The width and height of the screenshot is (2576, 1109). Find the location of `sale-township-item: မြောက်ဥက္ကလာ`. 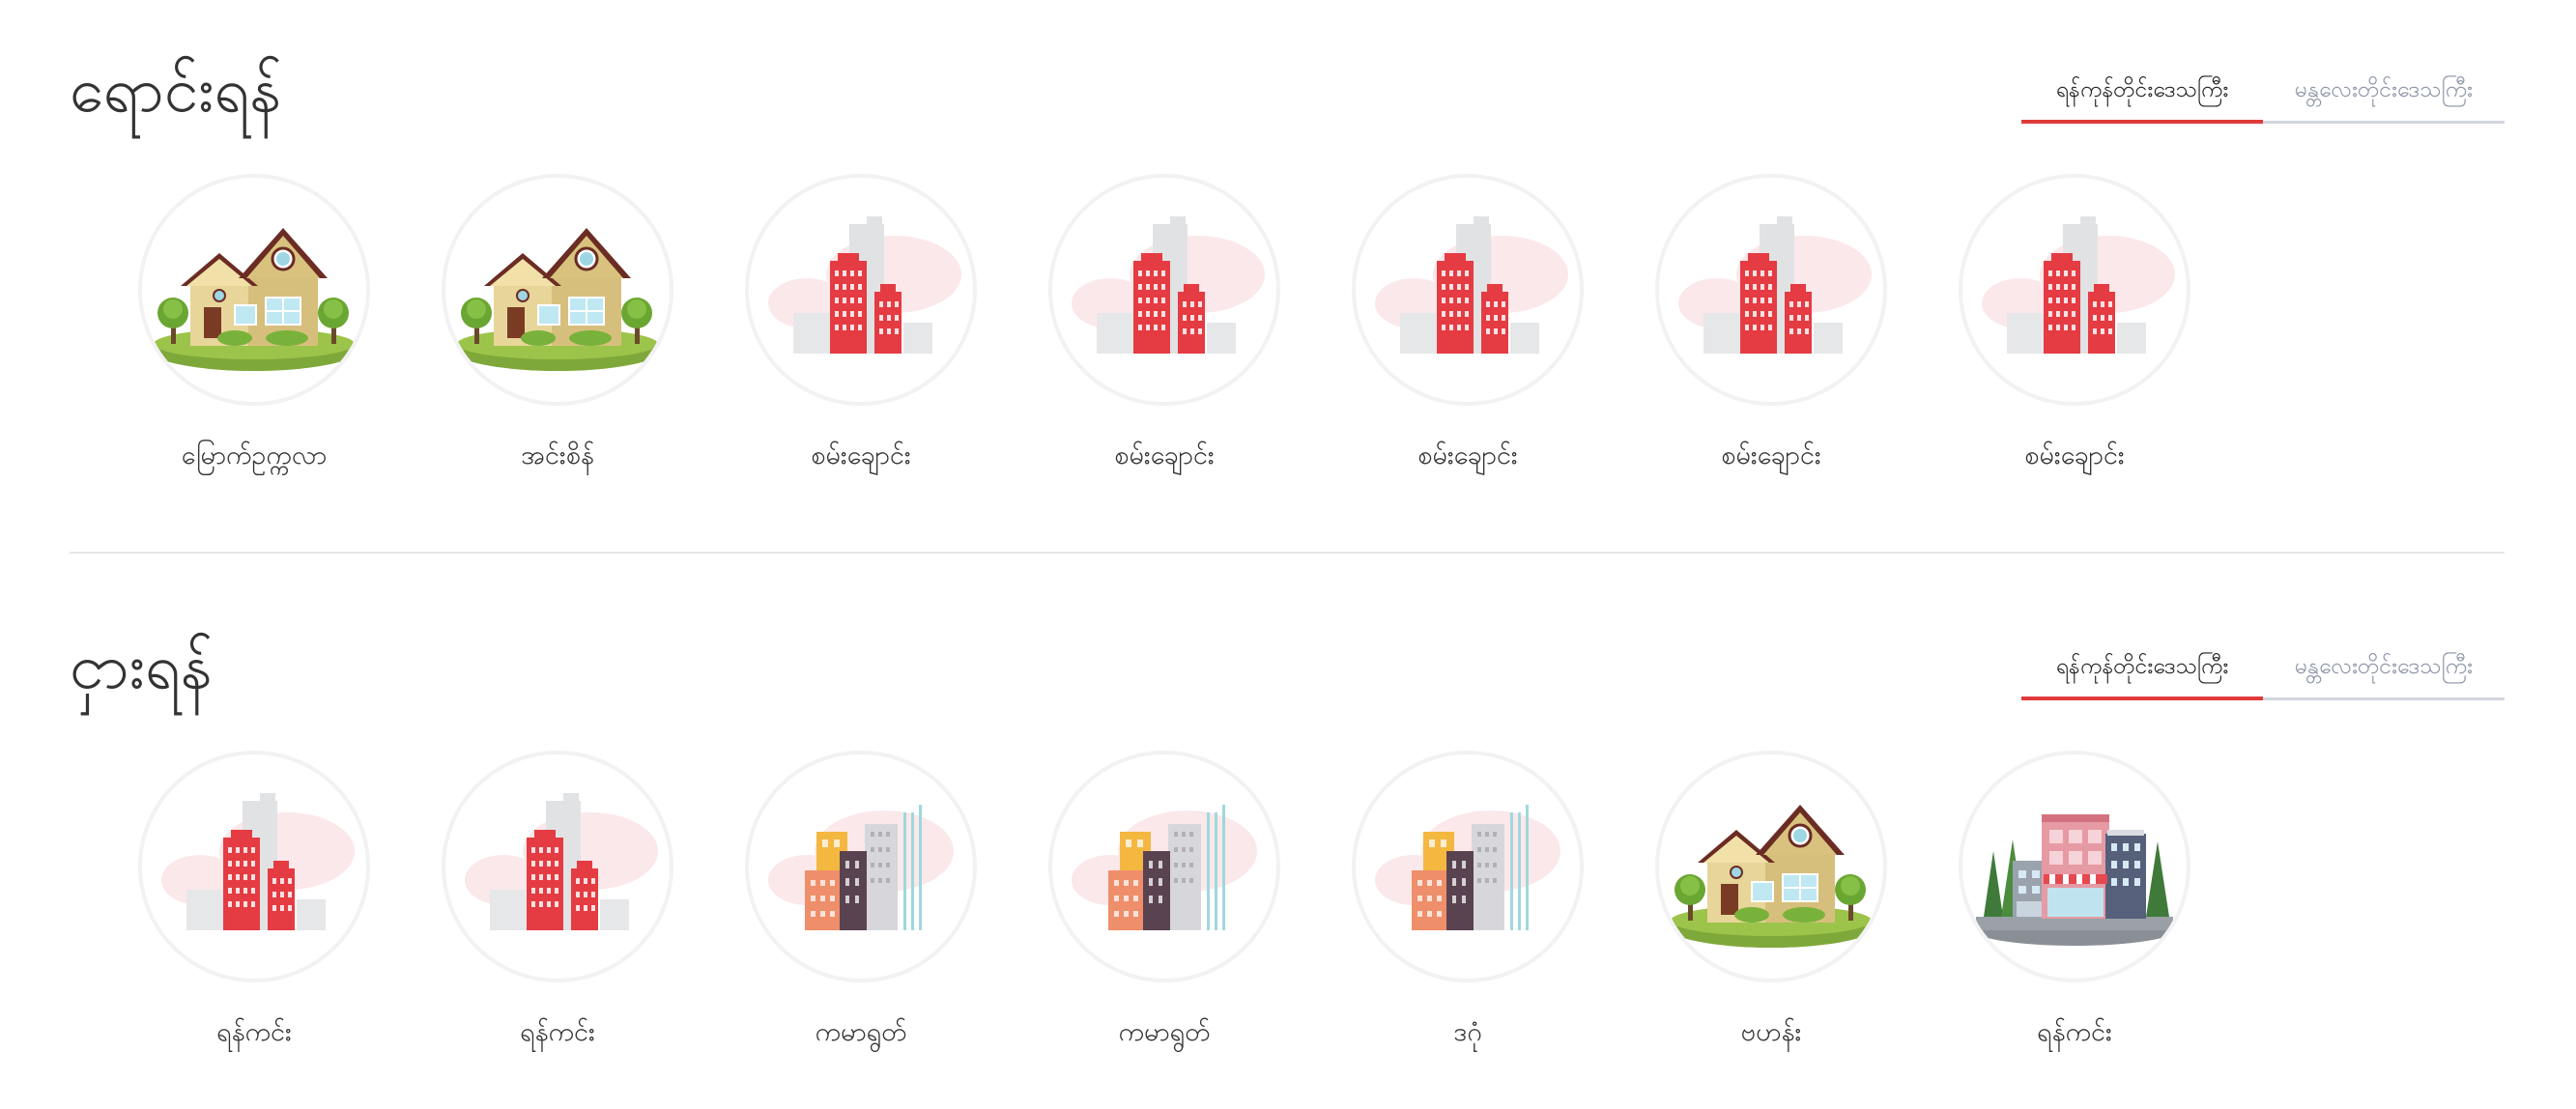

sale-township-item: မြောက်ဥက္ကလာ is located at coordinates (254, 326).